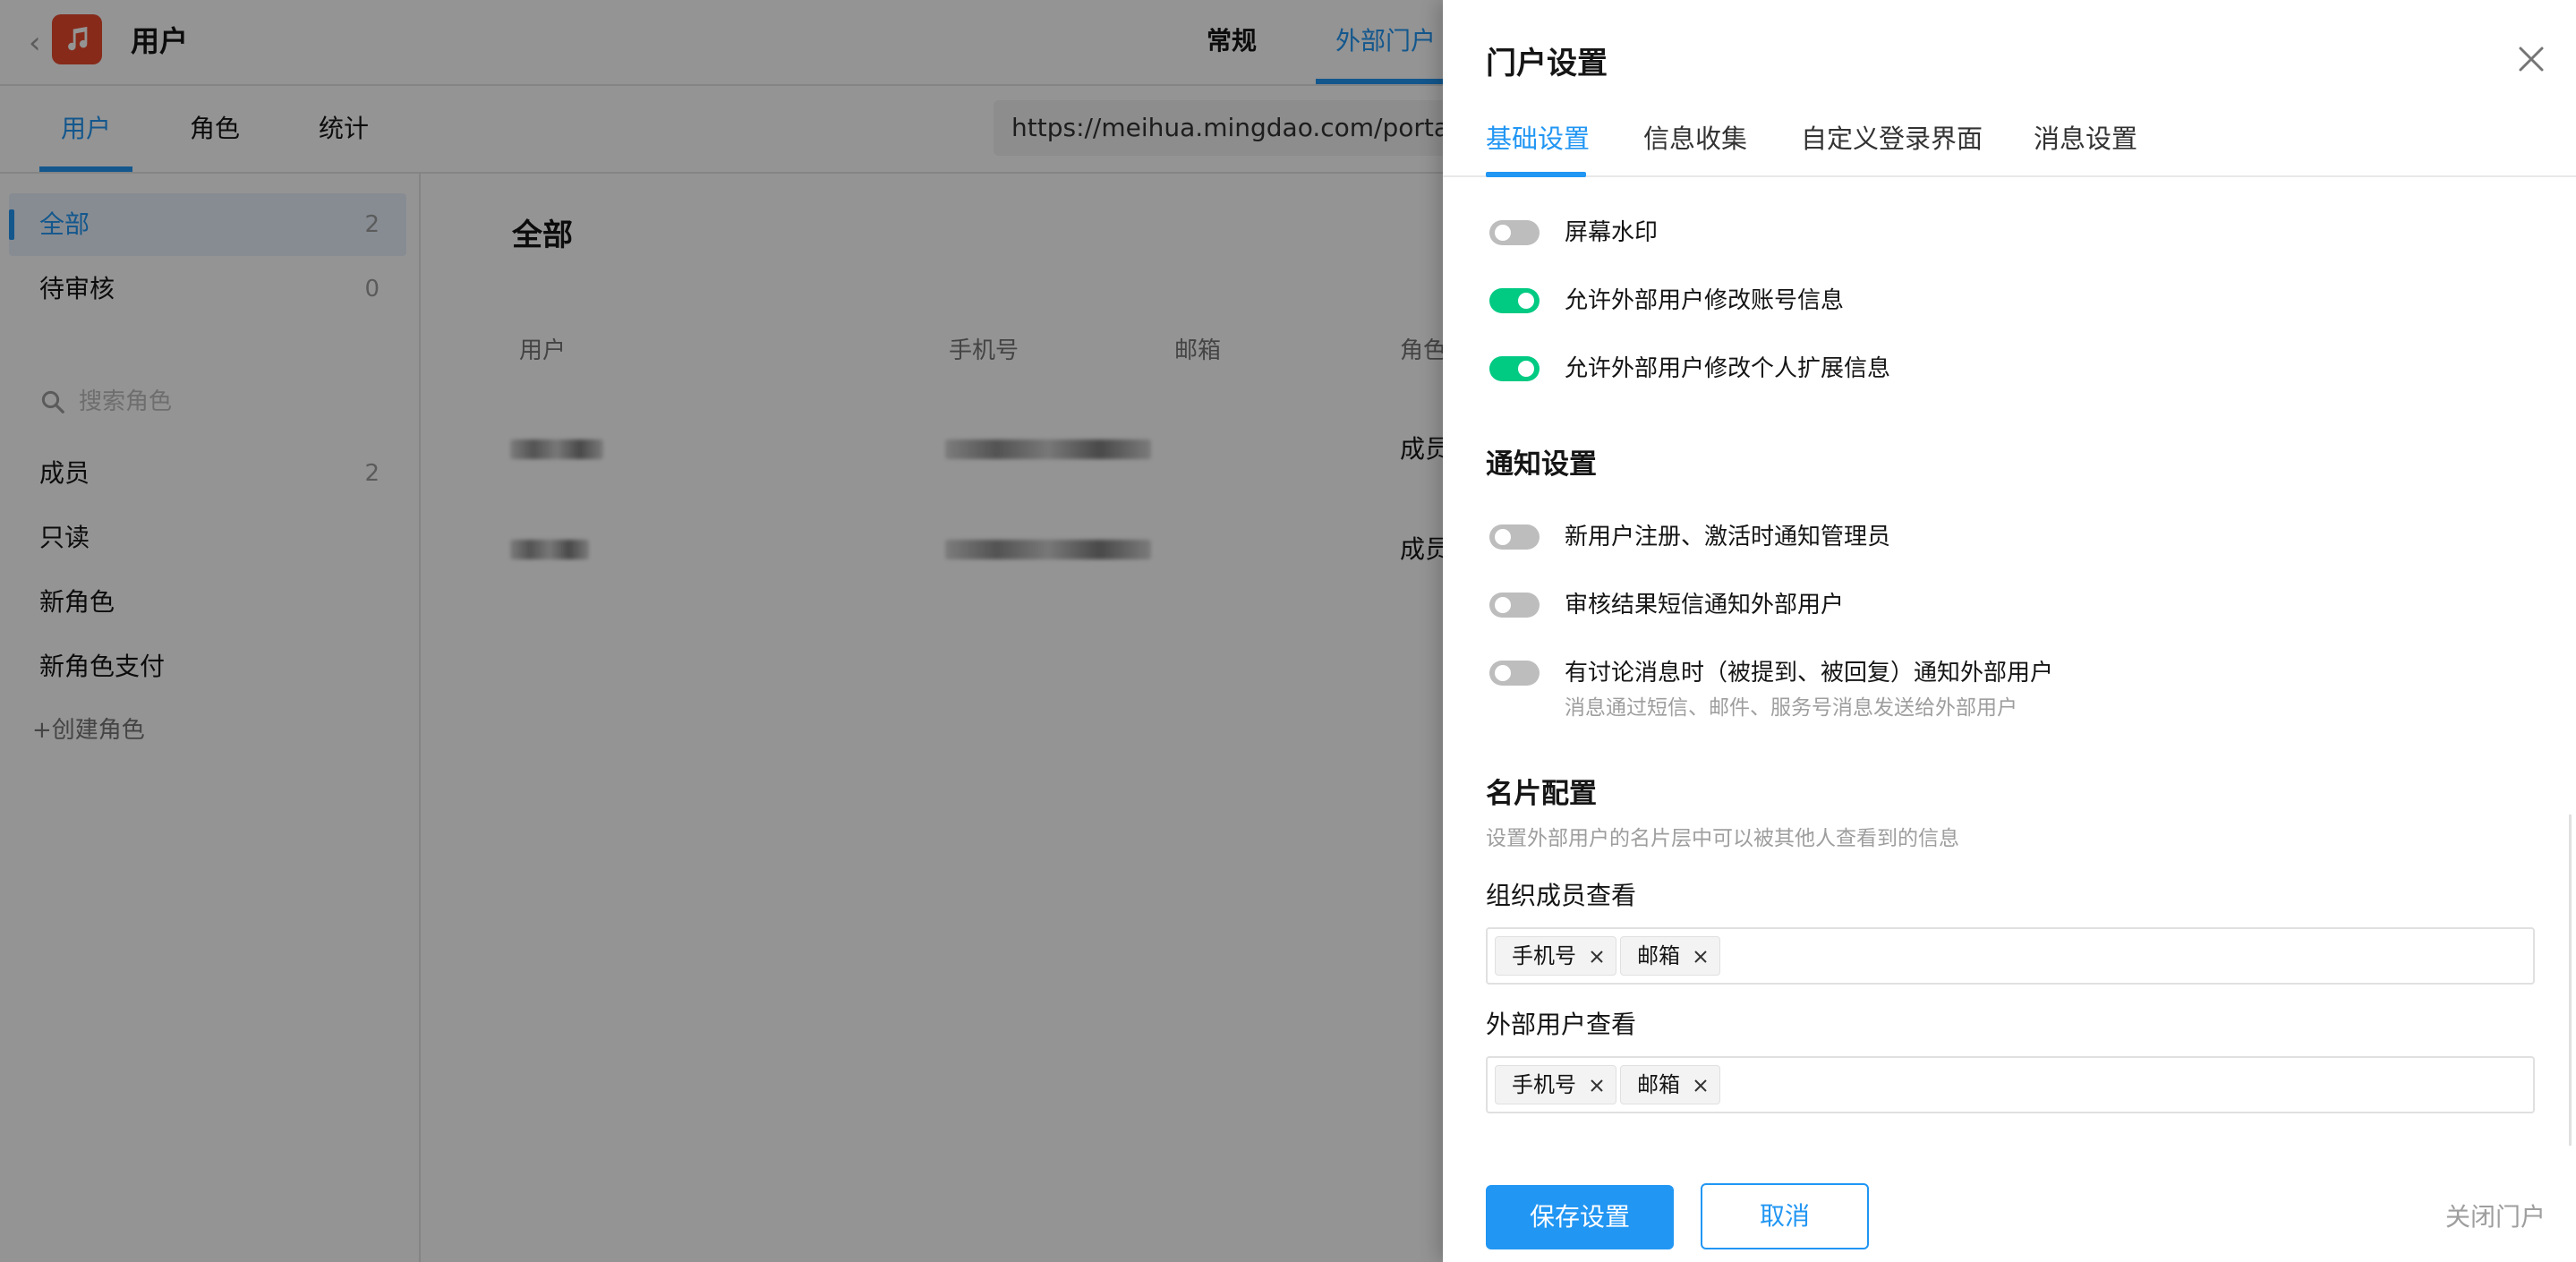 The image size is (2576, 1262). I want to click on card-section-title: 名片配置, so click(1541, 794).